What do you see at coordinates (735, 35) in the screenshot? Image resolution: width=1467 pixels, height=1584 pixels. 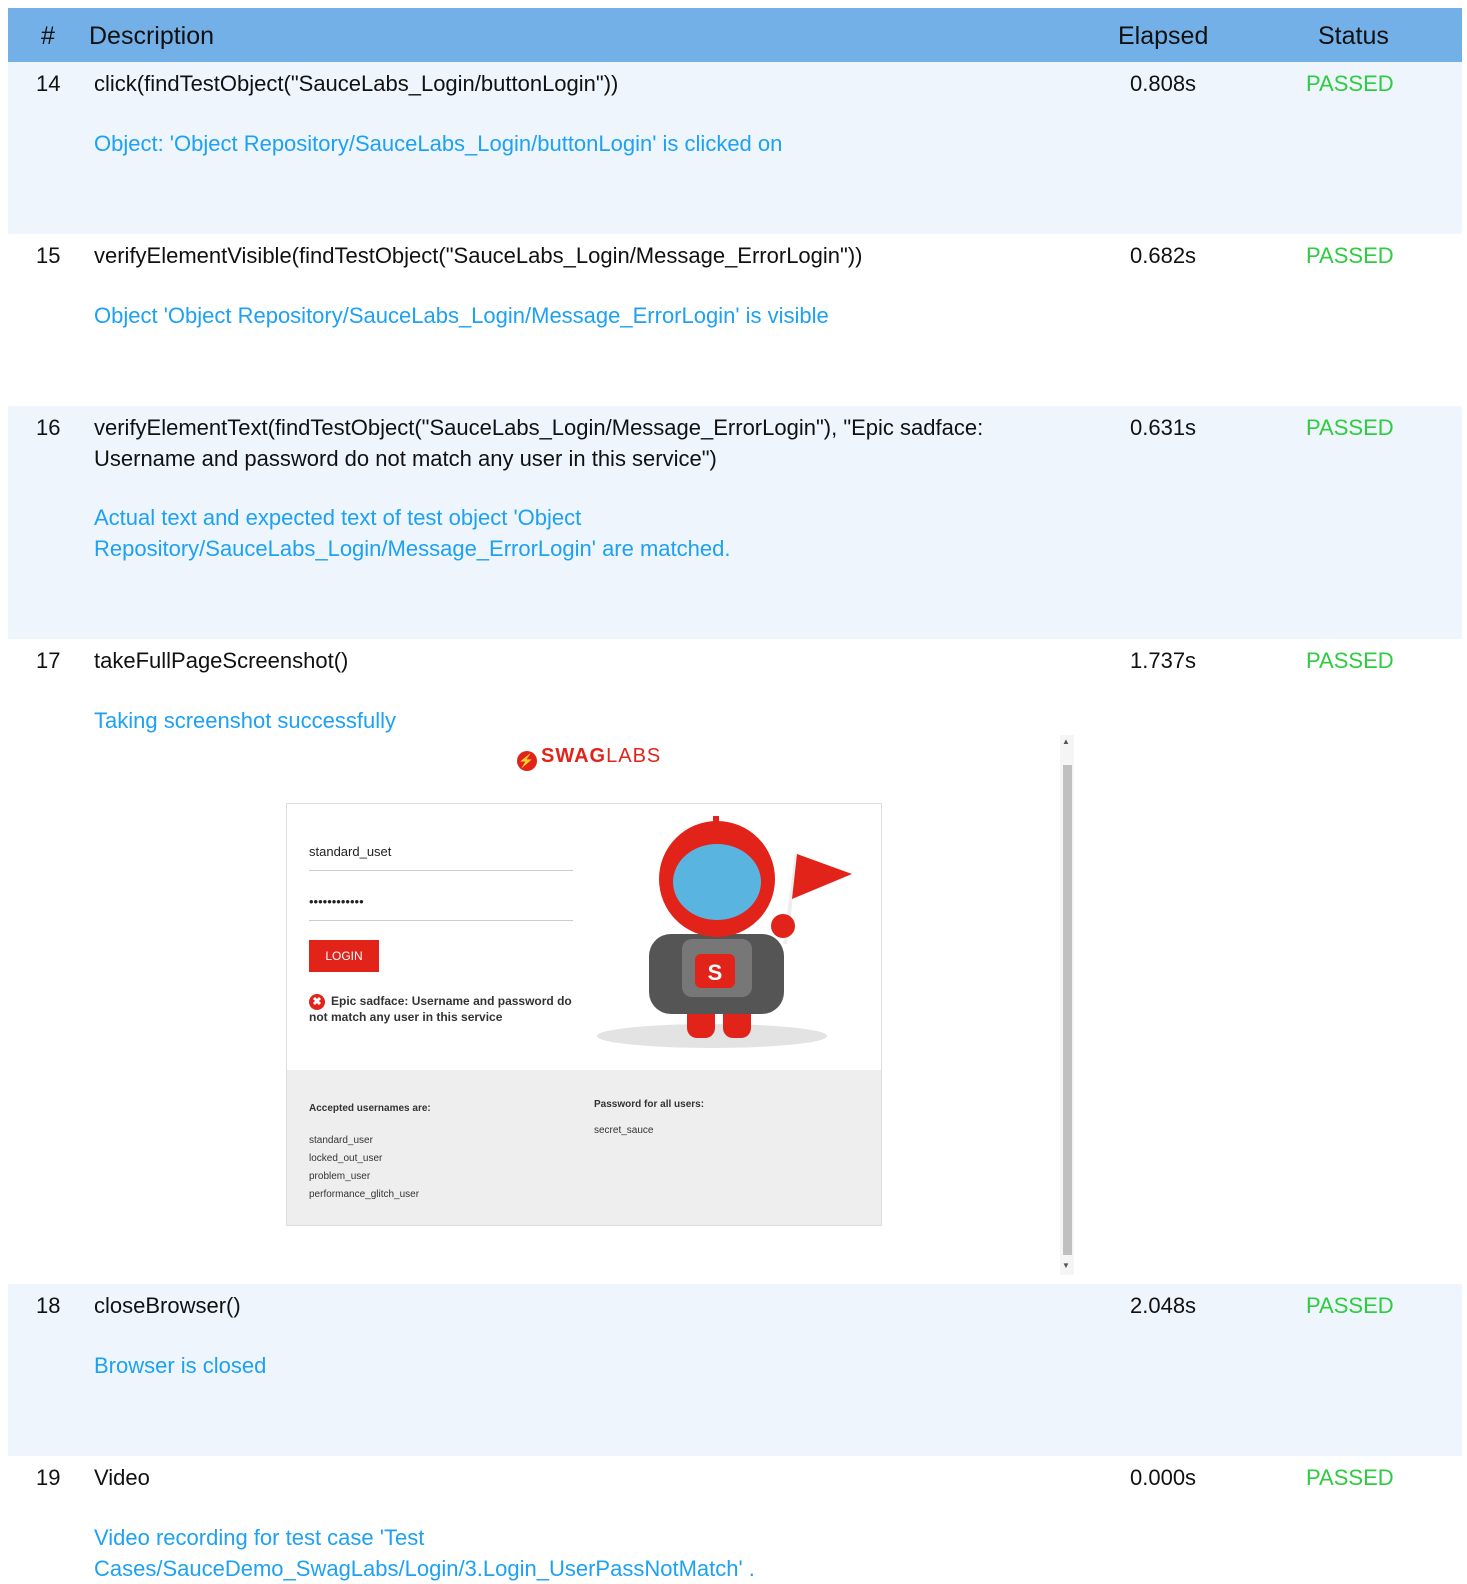 I see `table-header: # Description Elapsed Status` at bounding box center [735, 35].